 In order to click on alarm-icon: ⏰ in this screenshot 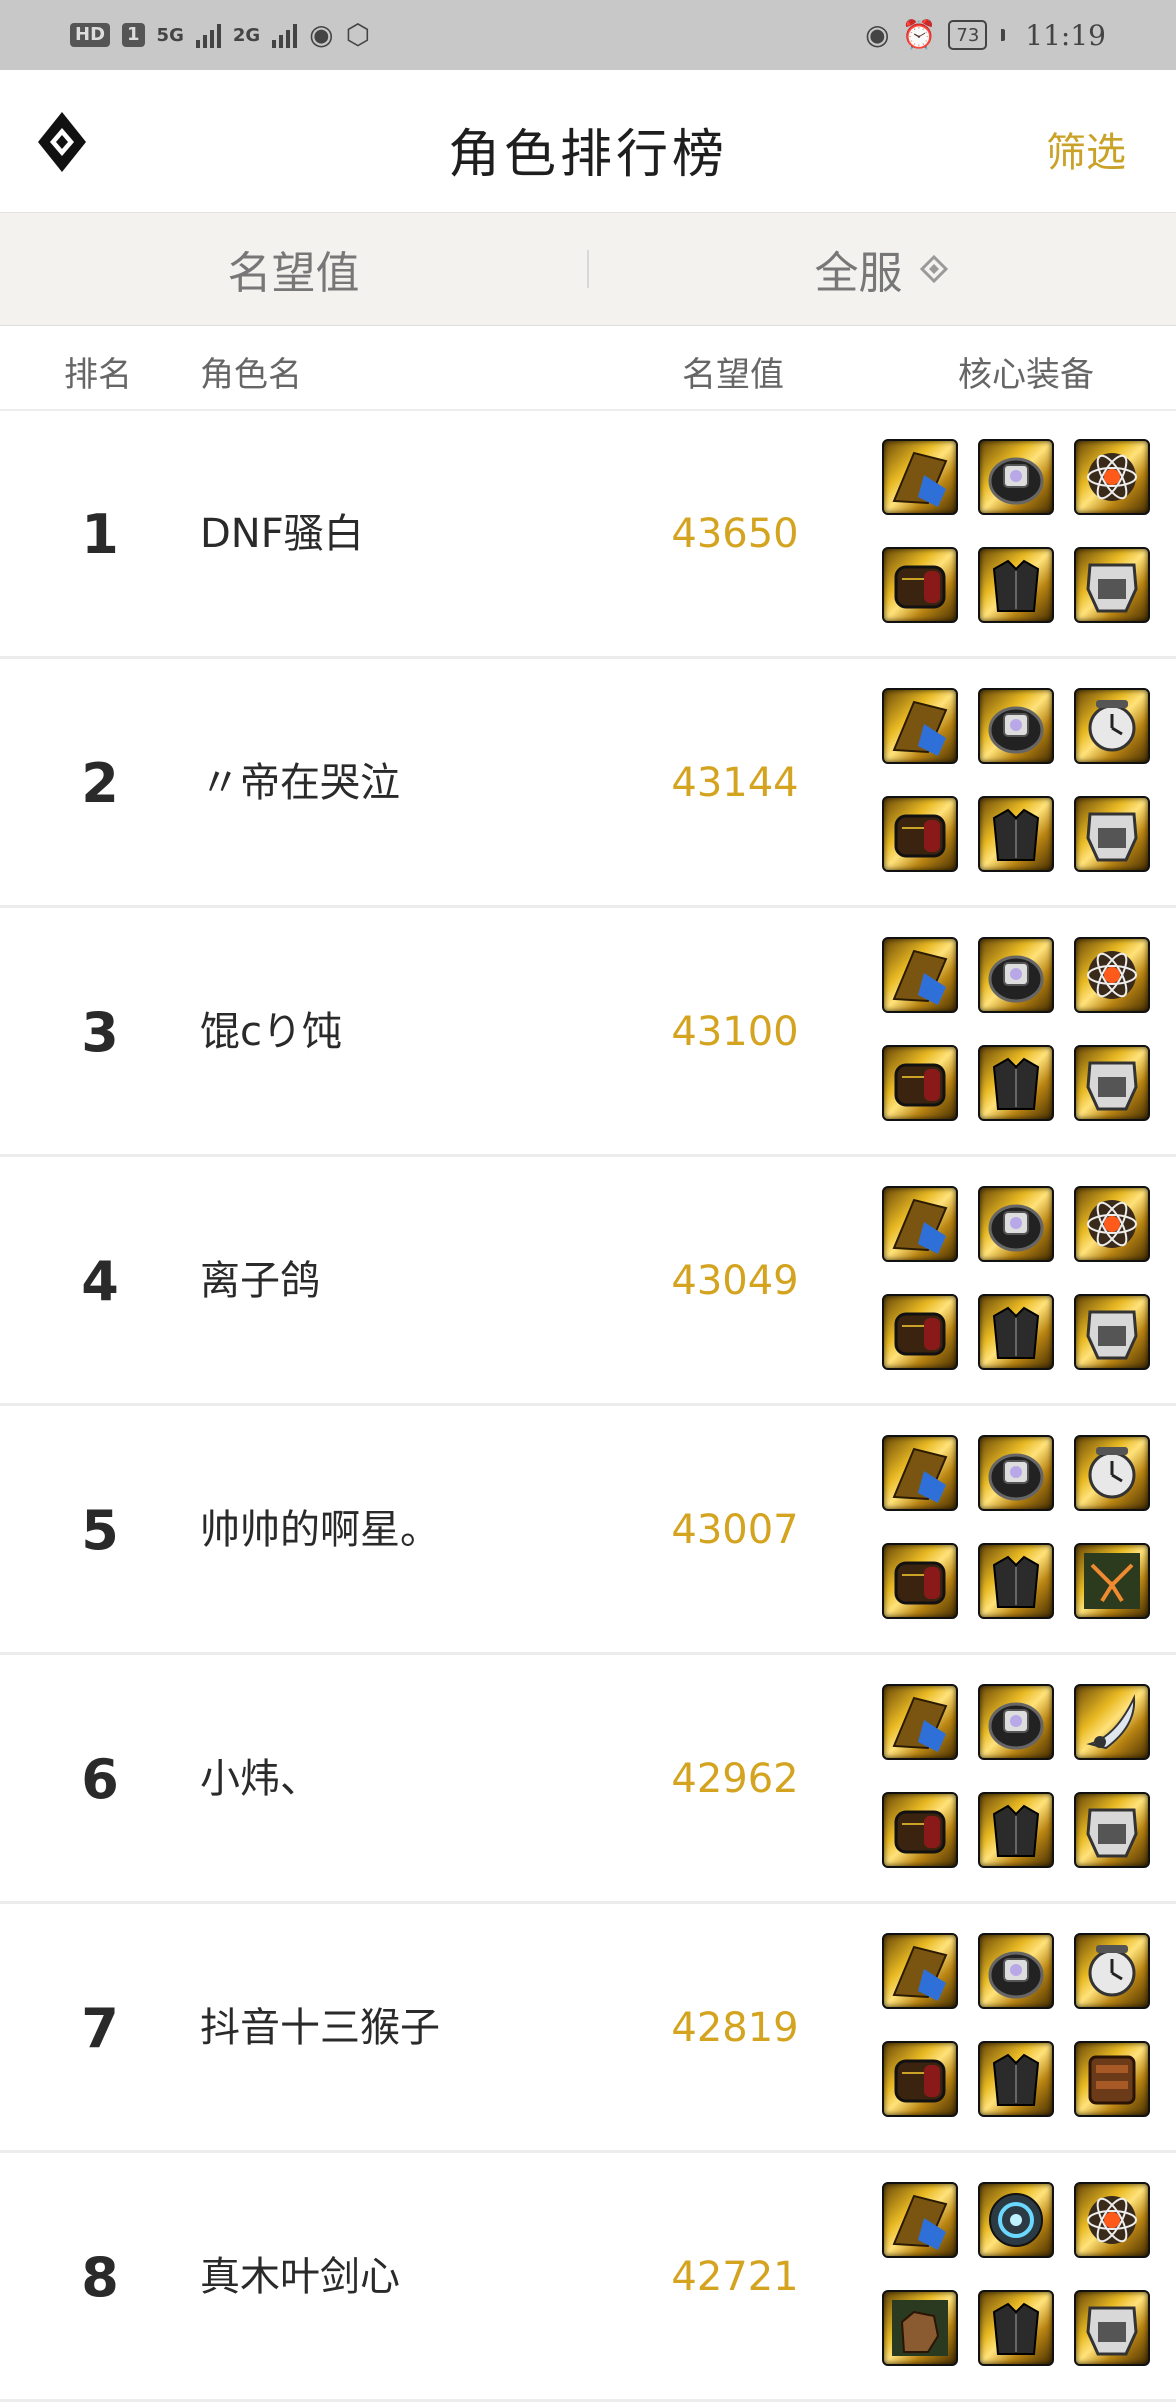, I will do `click(919, 34)`.